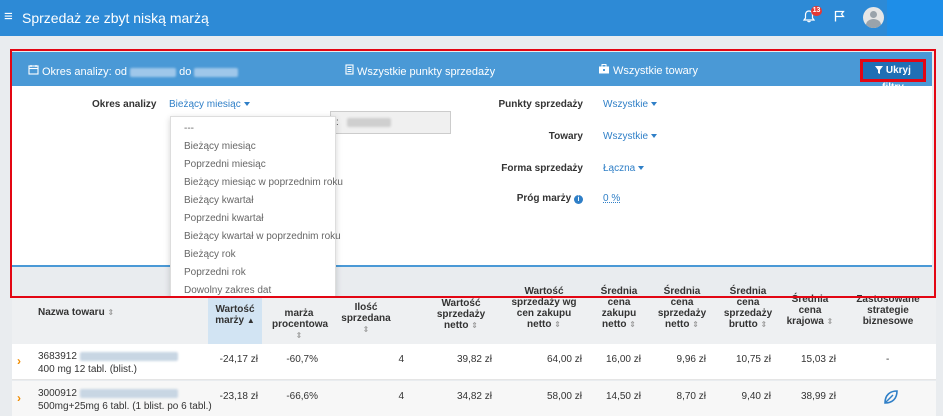 The image size is (943, 416). What do you see at coordinates (623, 396) in the screenshot?
I see `cell-avg-purchase: 14,50 zł` at bounding box center [623, 396].